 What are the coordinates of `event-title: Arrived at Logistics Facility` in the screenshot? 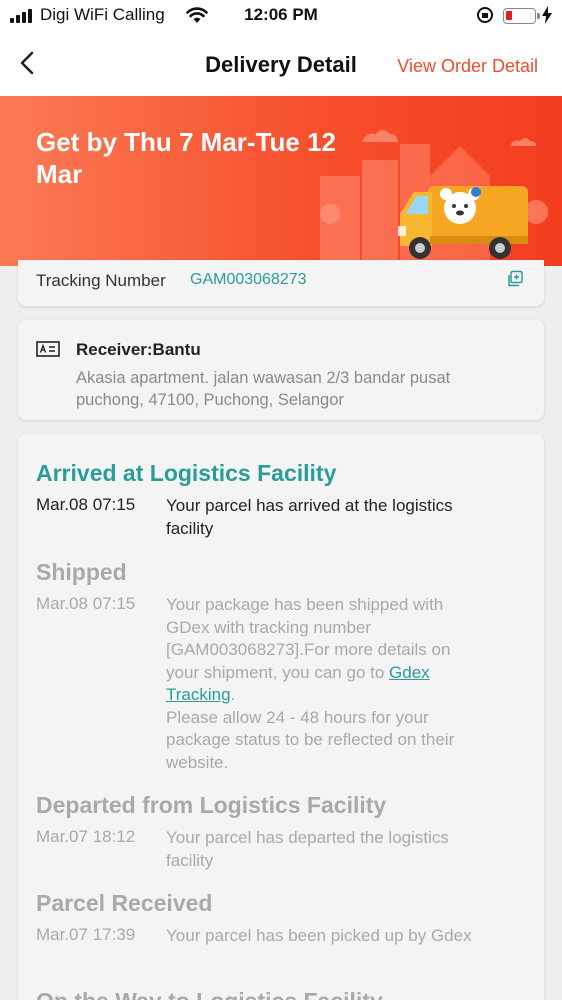 It's located at (186, 473).